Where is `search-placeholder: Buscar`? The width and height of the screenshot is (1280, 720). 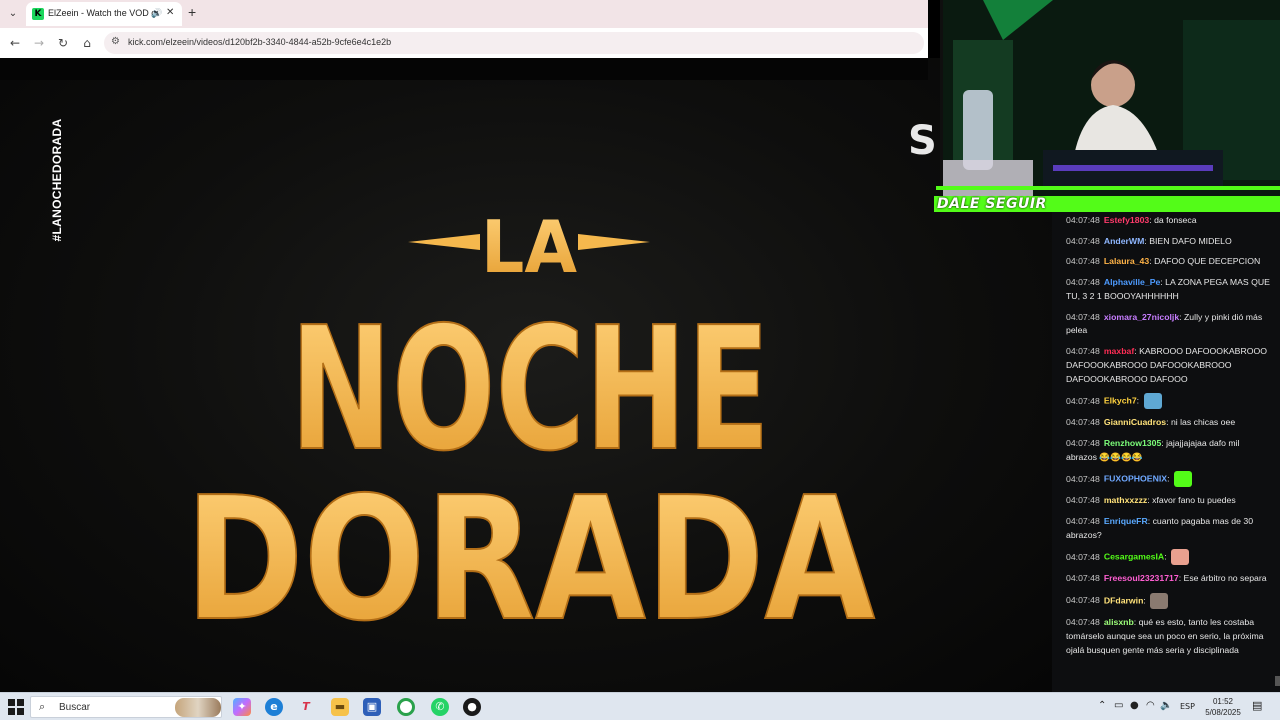 search-placeholder: Buscar is located at coordinates (75, 707).